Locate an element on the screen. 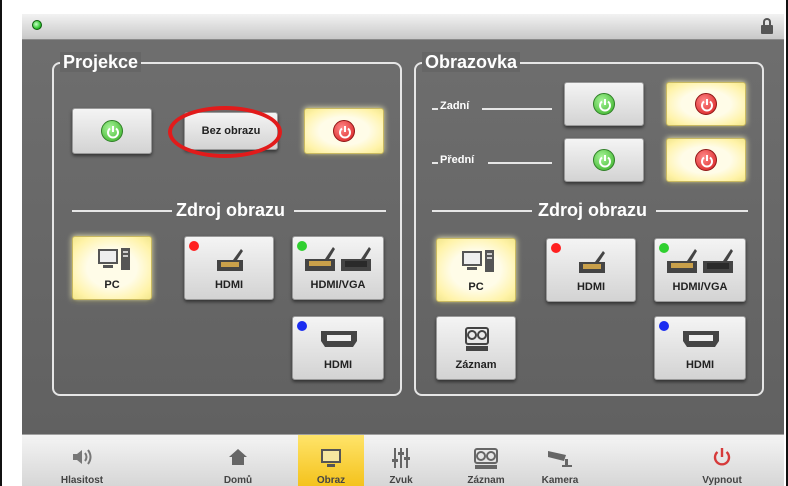 The width and height of the screenshot is (788, 486). mixer-icon is located at coordinates (401, 458).